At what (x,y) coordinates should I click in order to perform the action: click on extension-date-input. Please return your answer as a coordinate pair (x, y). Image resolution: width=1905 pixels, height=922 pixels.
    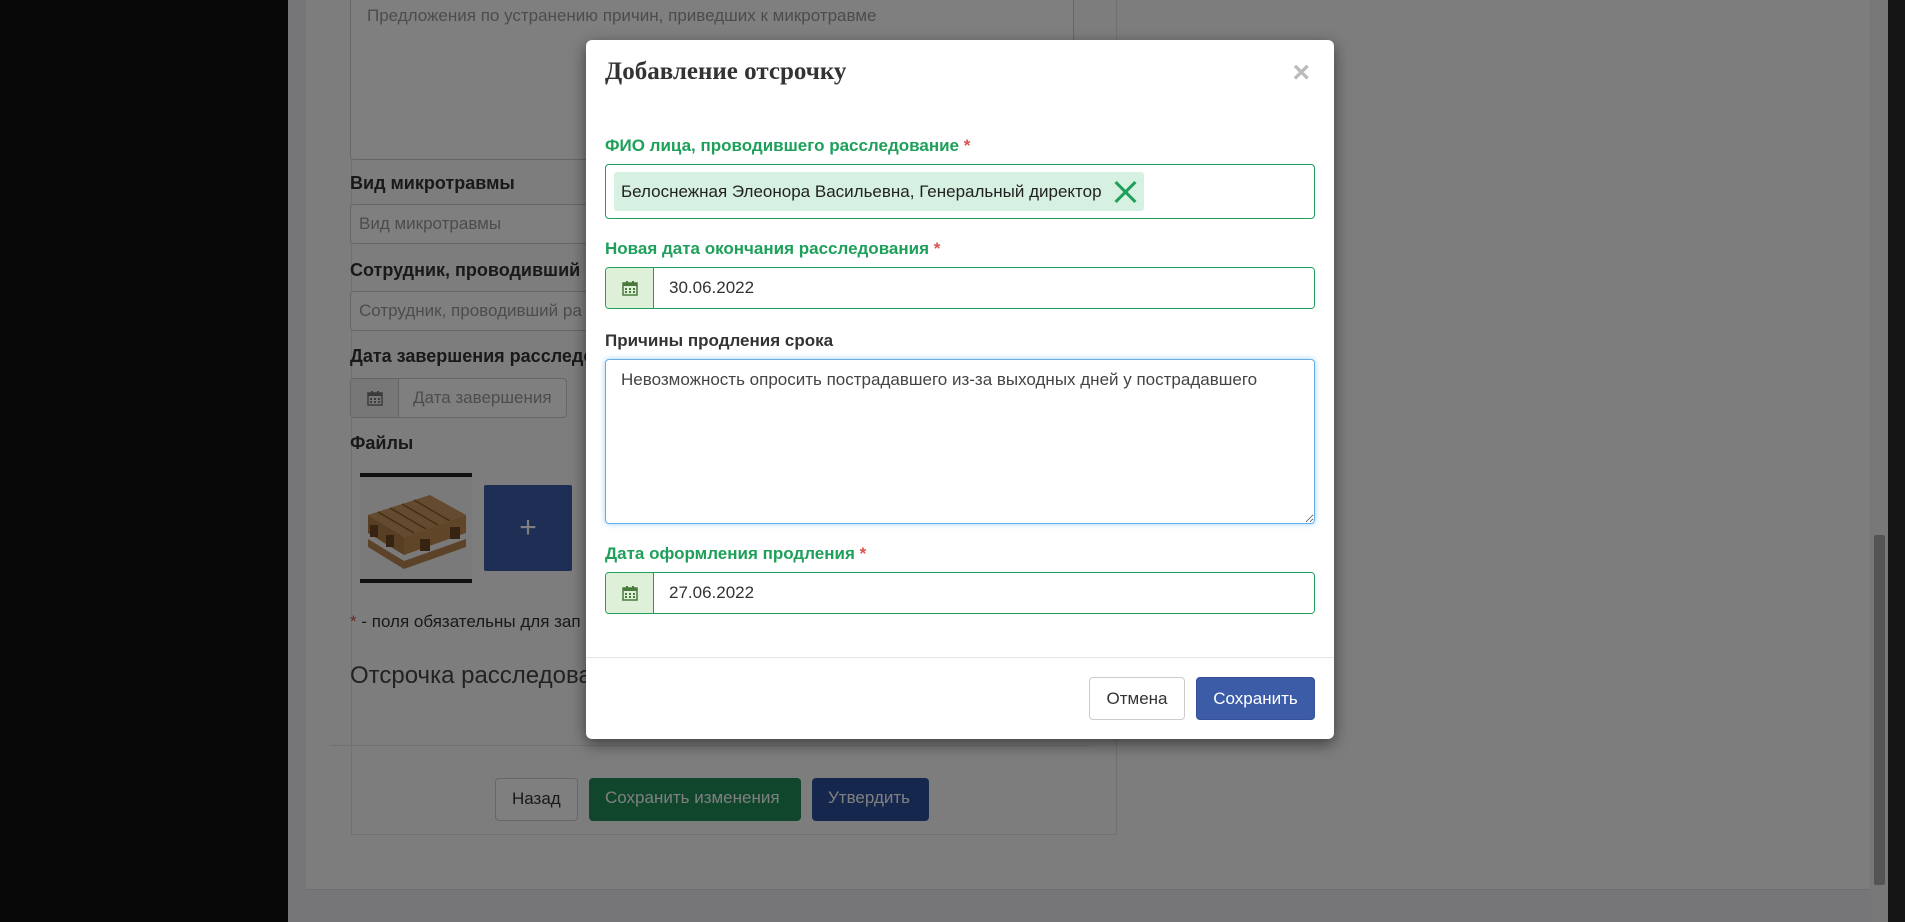
    Looking at the image, I should click on (984, 593).